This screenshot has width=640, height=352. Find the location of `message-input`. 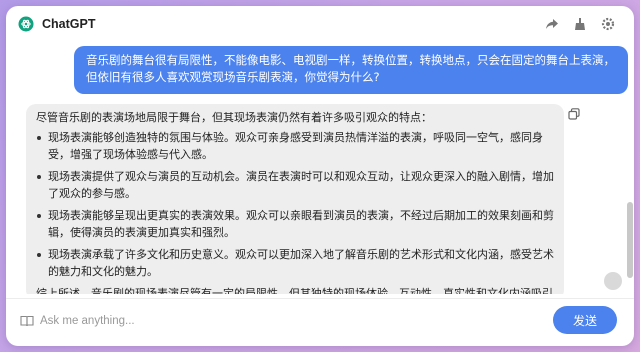

message-input is located at coordinates (280, 321).